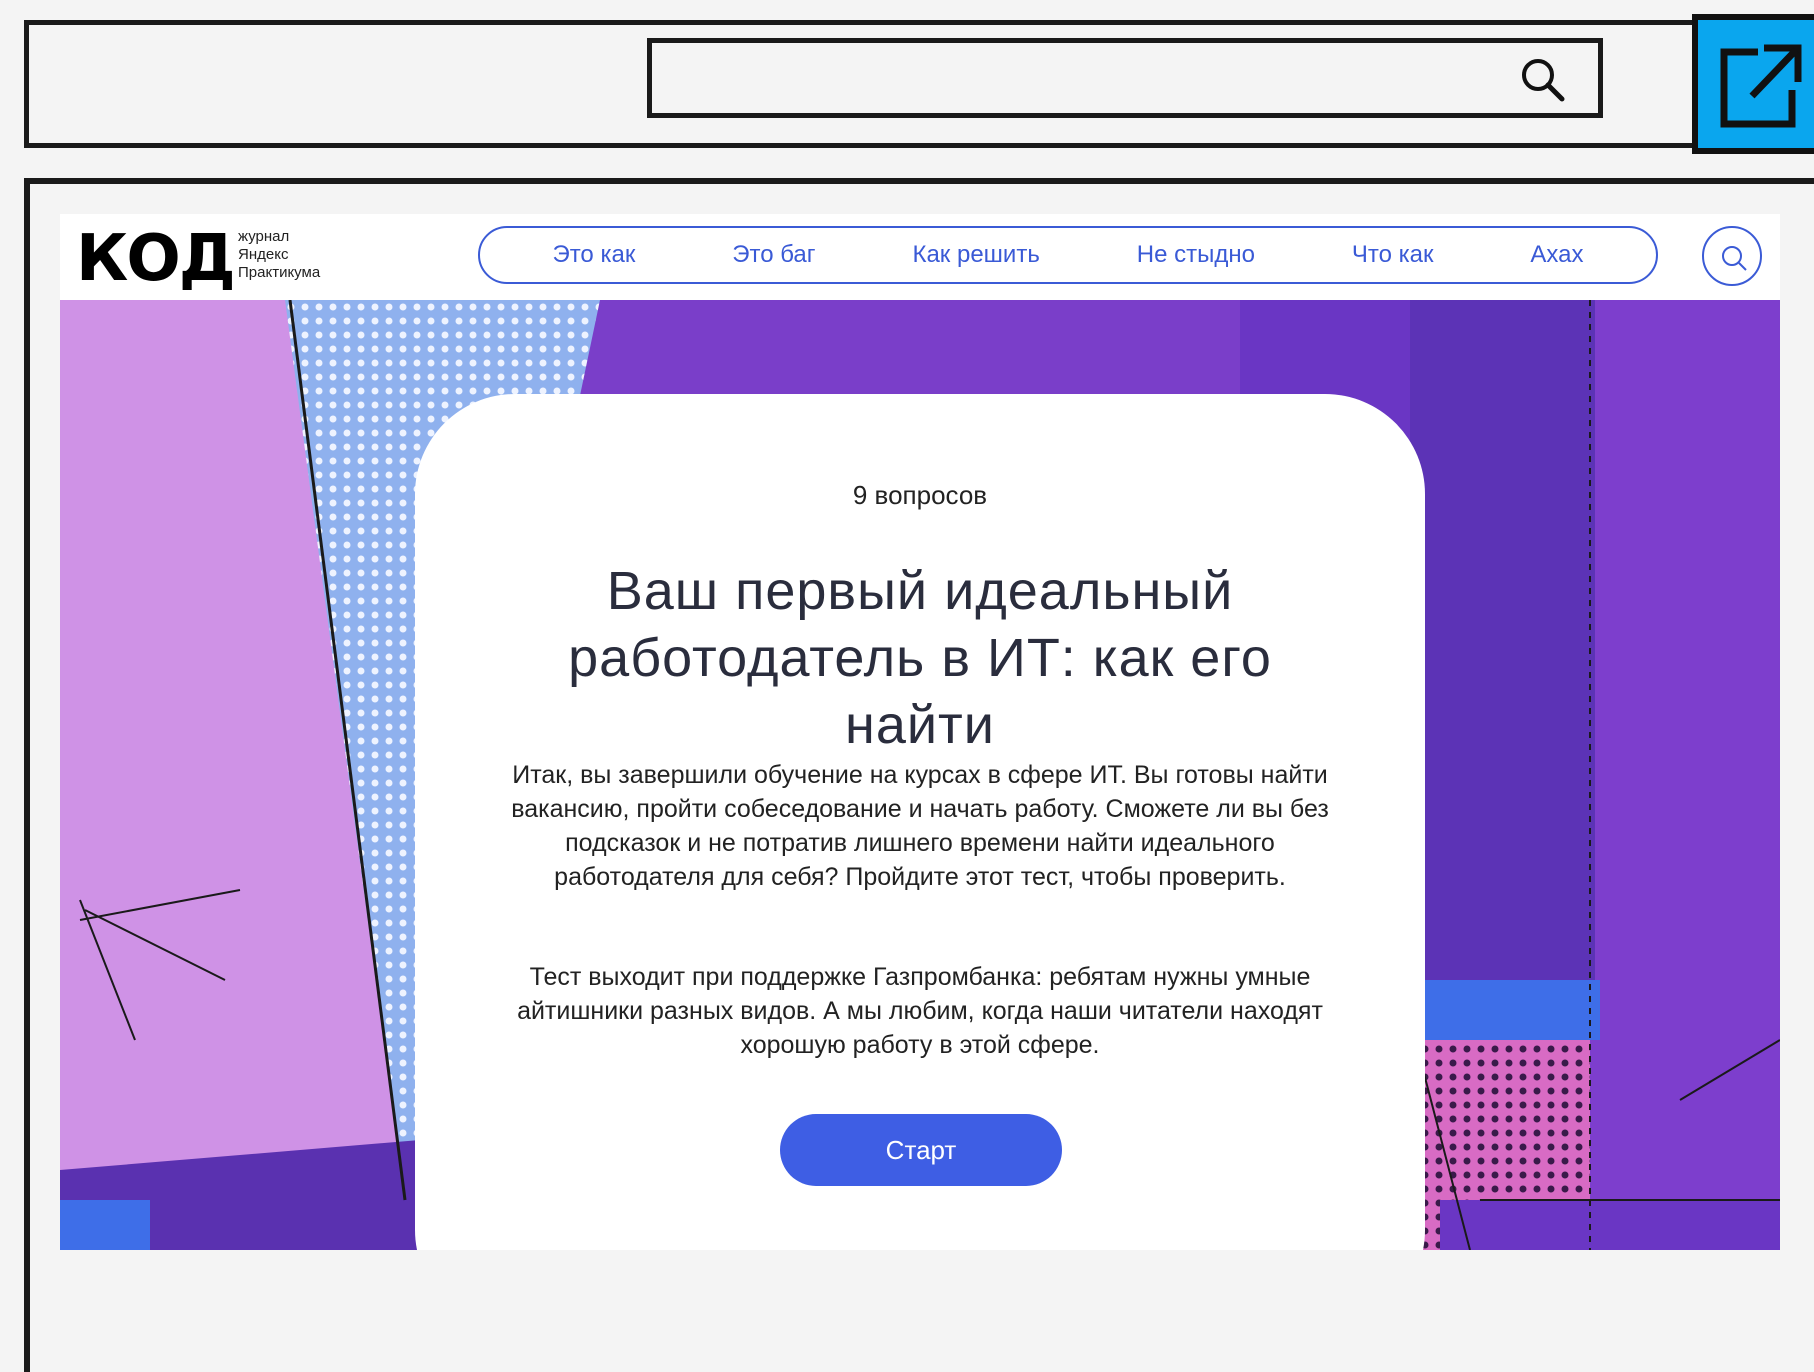 The width and height of the screenshot is (1814, 1372). Describe the element at coordinates (156, 259) in the screenshot. I see `logo: КОД` at that location.